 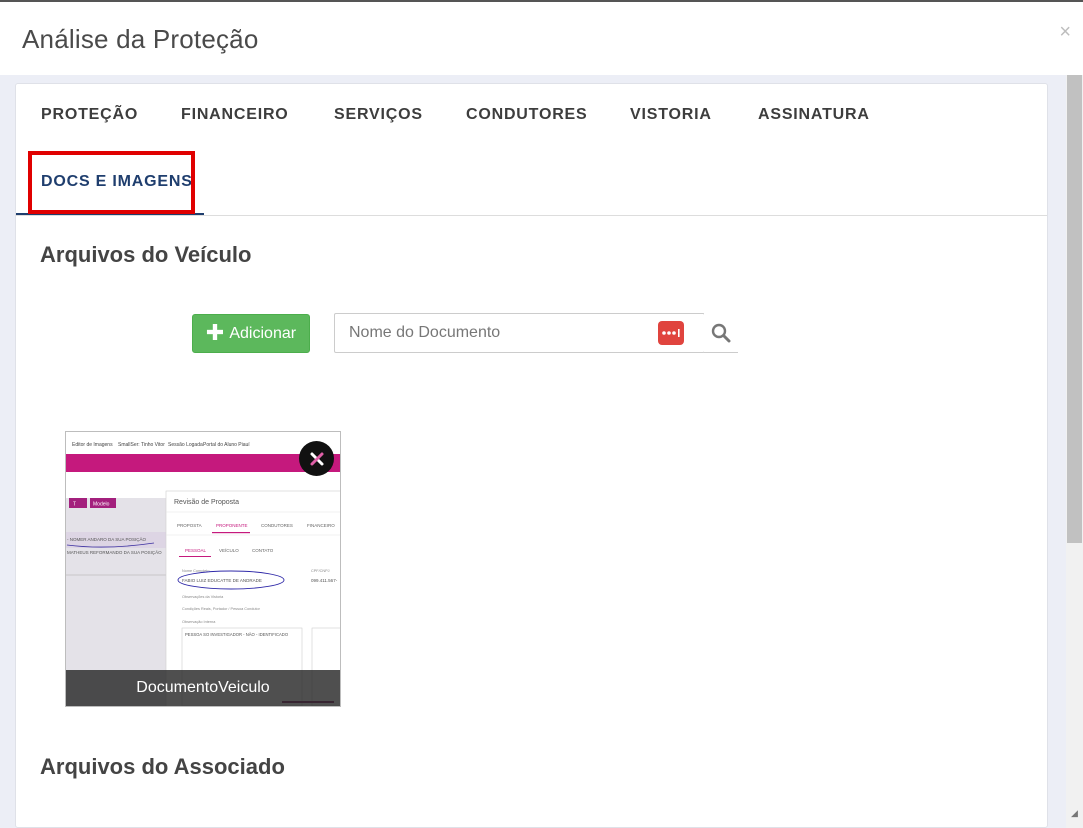 What do you see at coordinates (324, 580) in the screenshot?
I see `preview-field-value: 099.411.567-` at bounding box center [324, 580].